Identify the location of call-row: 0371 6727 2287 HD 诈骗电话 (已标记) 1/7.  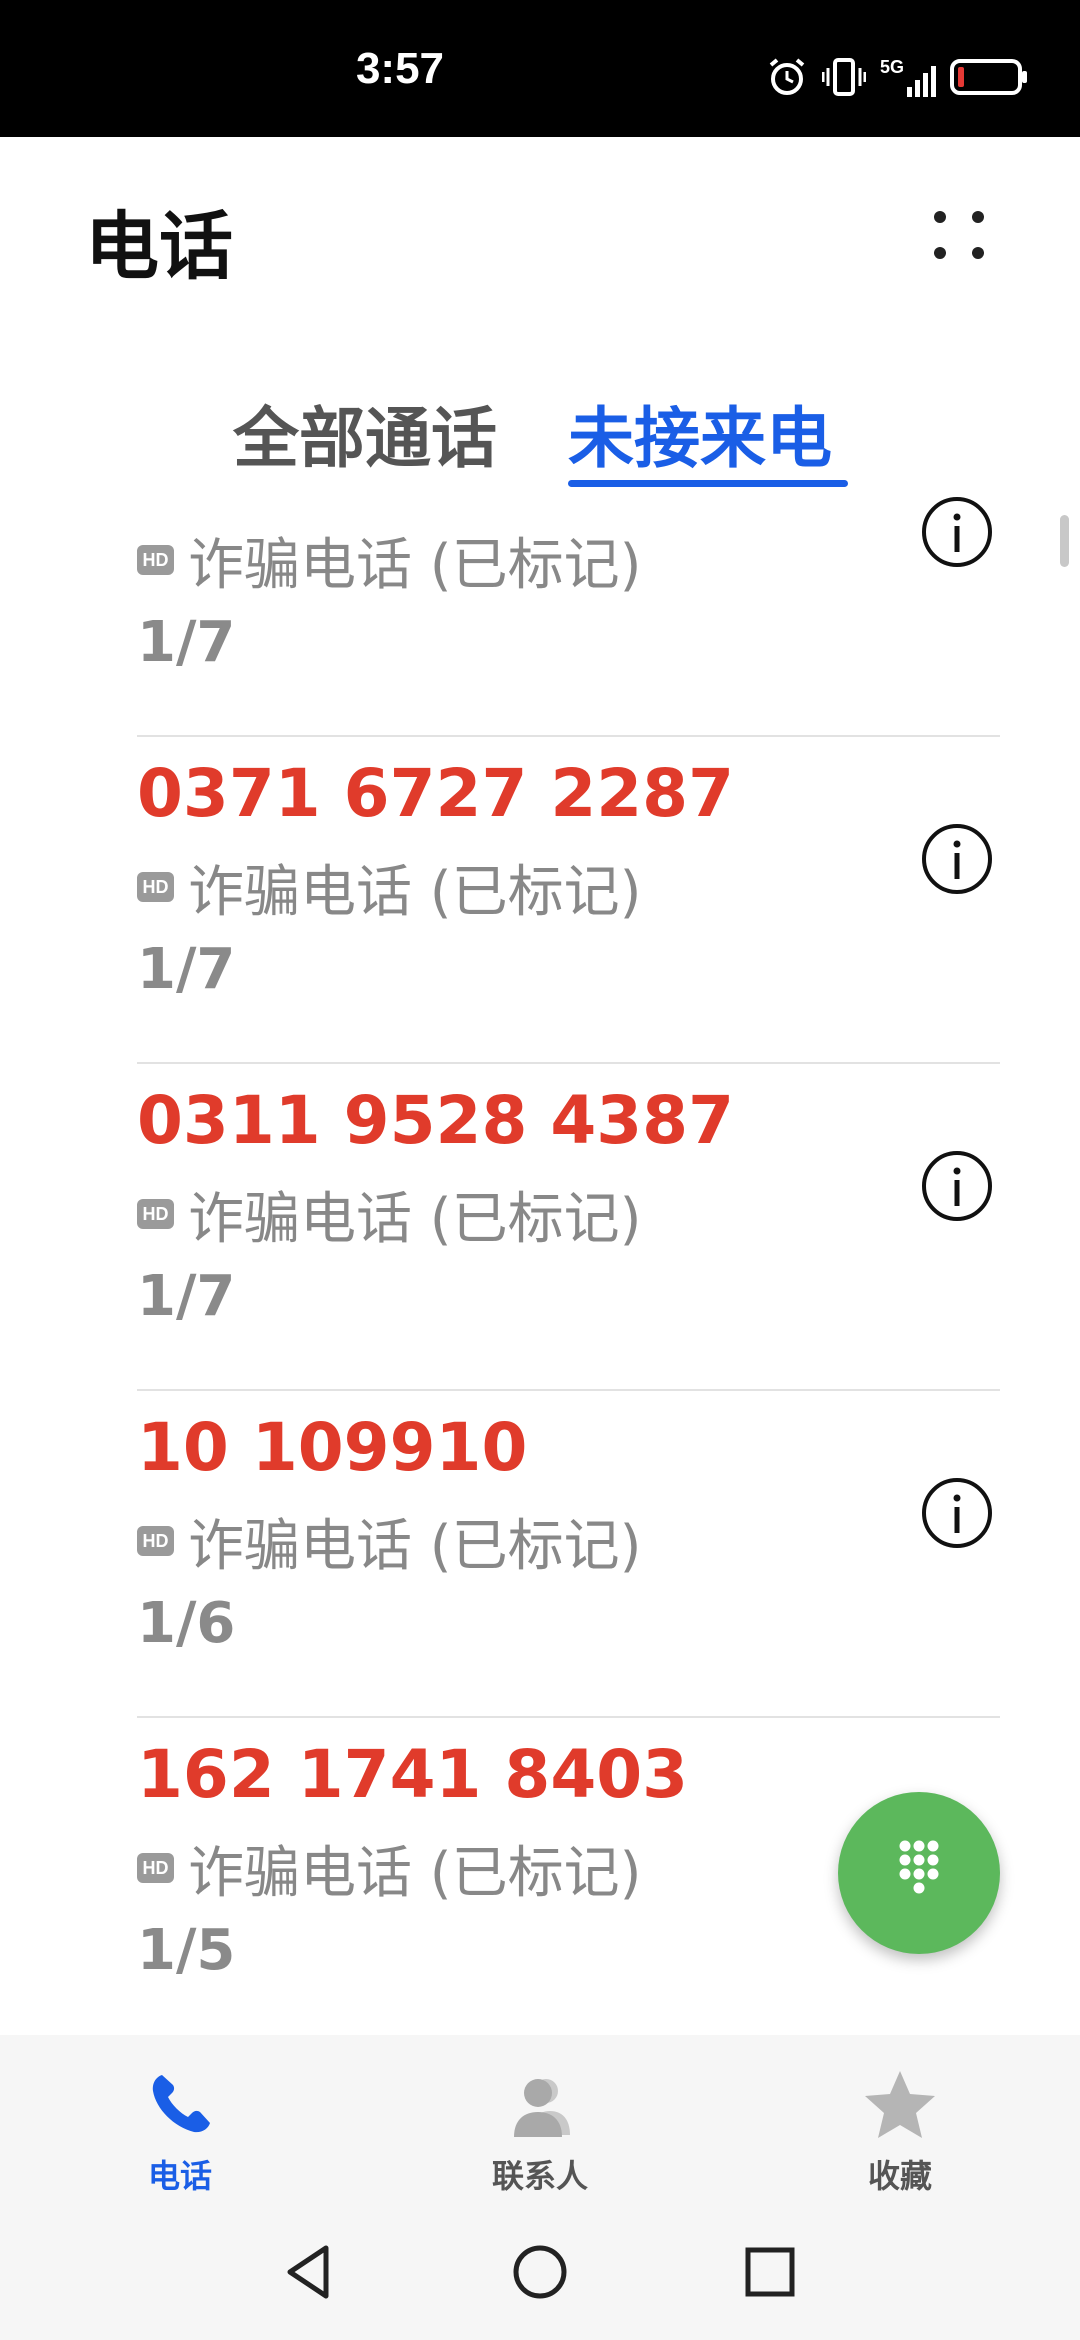
(540, 900).